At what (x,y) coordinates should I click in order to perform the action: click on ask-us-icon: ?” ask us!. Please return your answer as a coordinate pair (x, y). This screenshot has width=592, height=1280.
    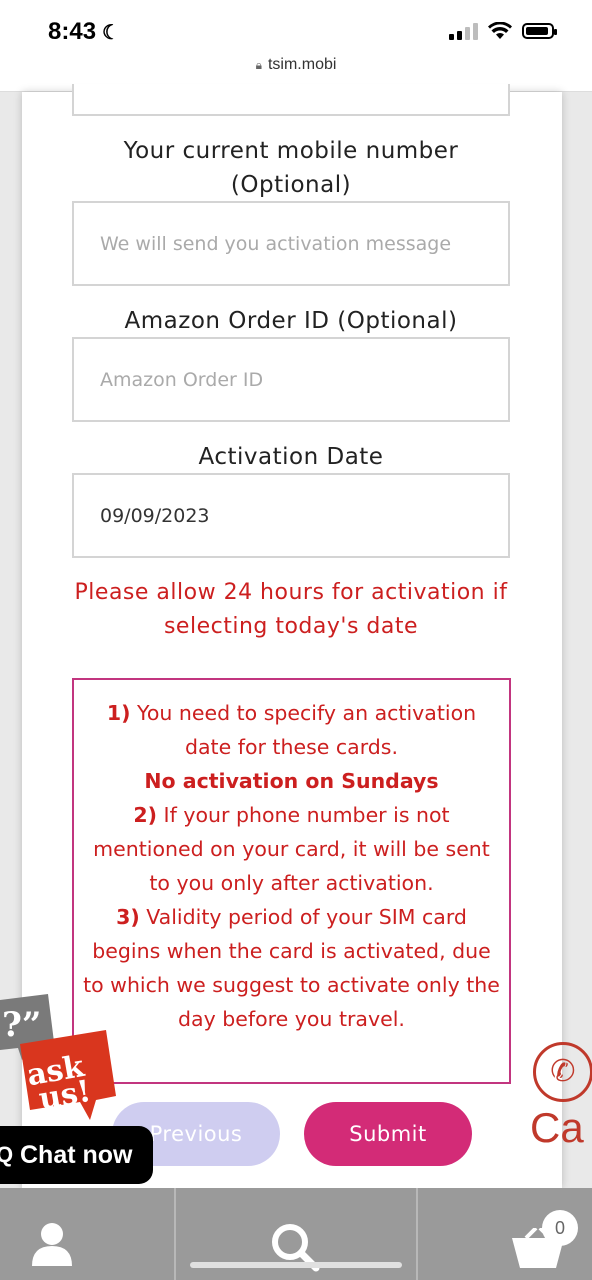
    Looking at the image, I should click on (58, 1057).